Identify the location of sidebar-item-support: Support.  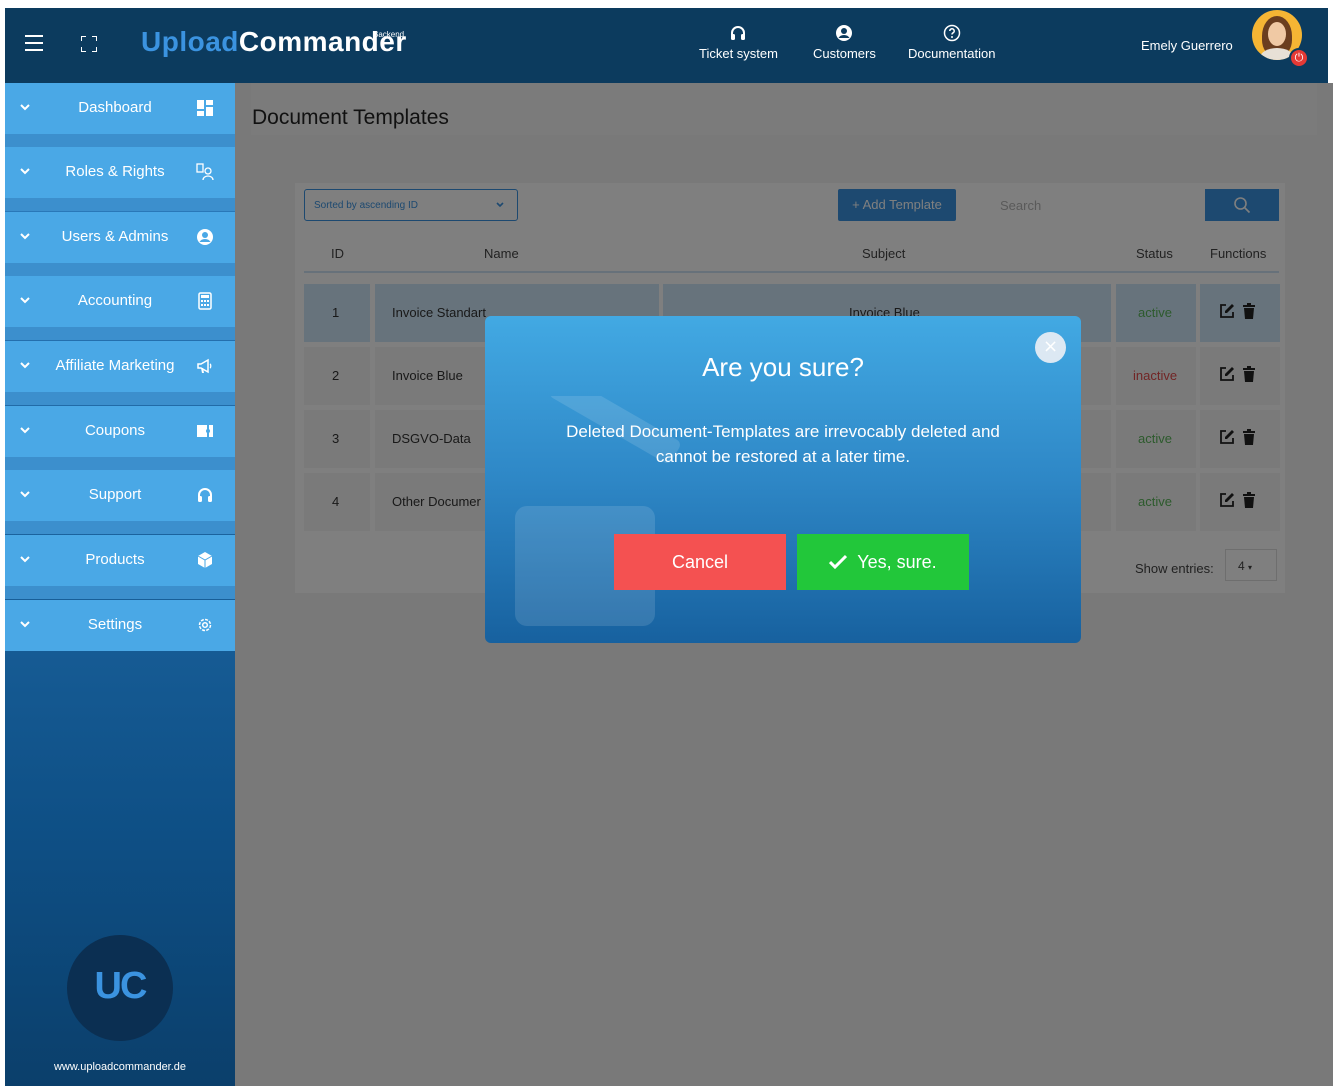
(120, 495).